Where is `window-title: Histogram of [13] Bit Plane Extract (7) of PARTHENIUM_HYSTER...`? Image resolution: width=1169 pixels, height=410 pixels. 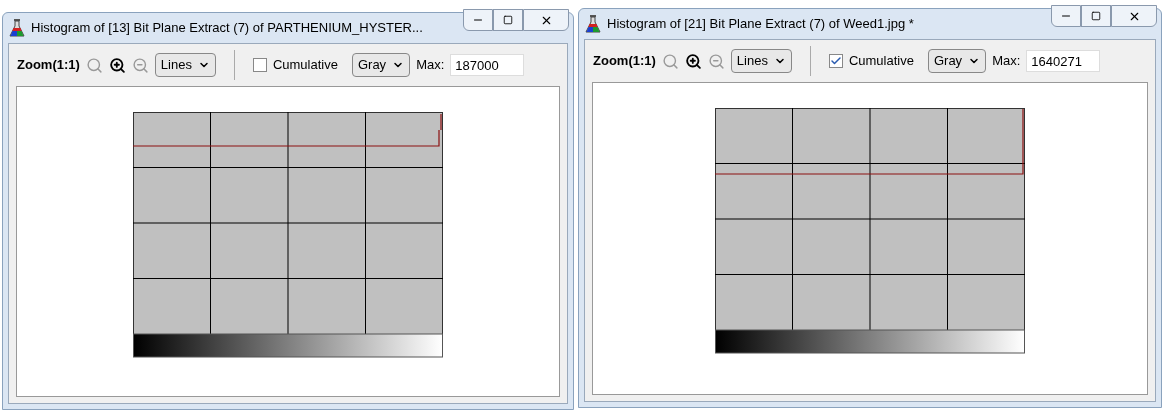
window-title: Histogram of [13] Bit Plane Extract (7) of PARTHENIUM_HYSTER... is located at coordinates (227, 28).